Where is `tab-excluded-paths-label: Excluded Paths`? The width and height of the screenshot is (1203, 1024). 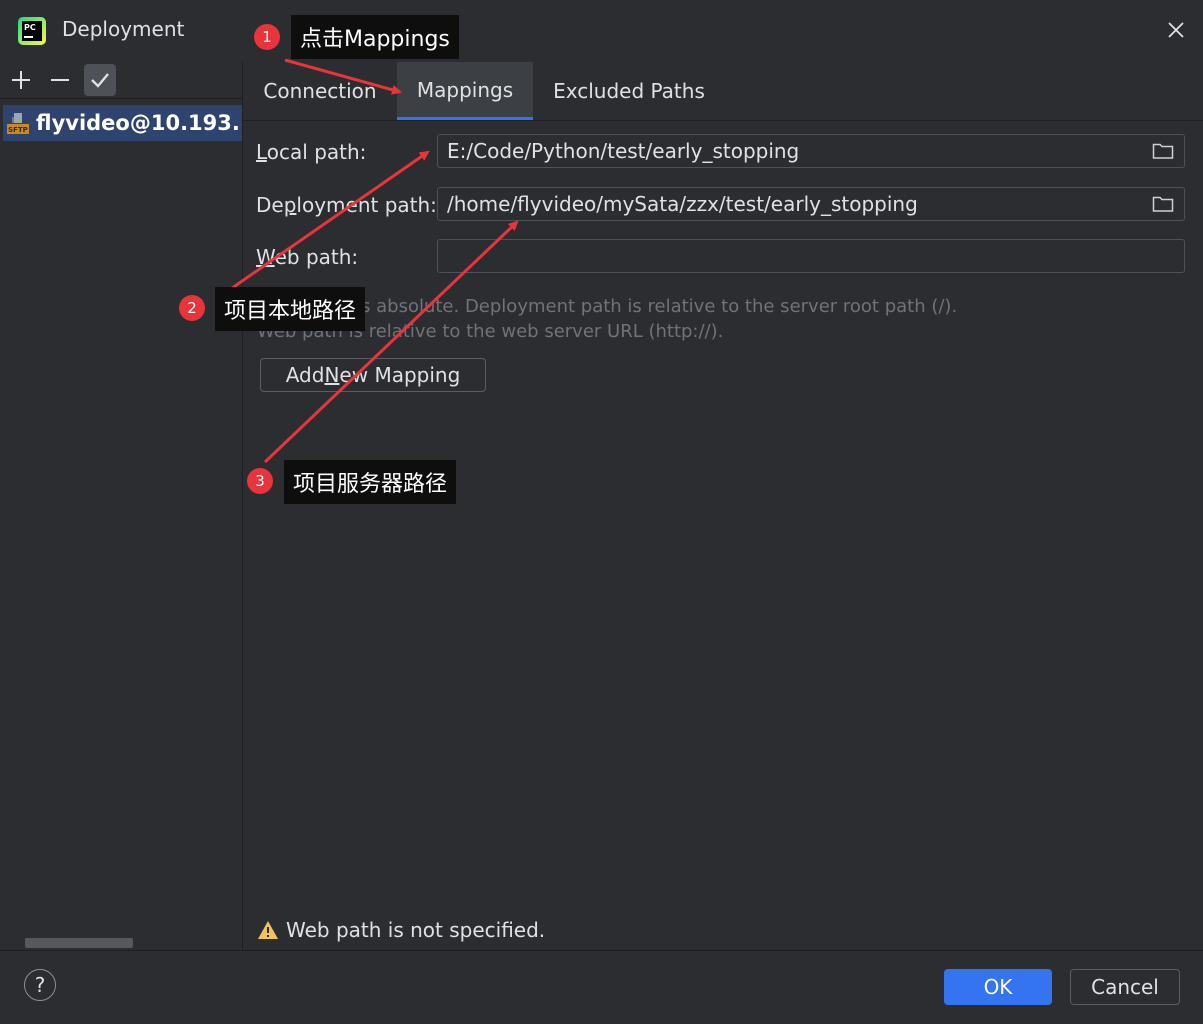
tab-excluded-paths-label: Excluded Paths is located at coordinates (629, 91).